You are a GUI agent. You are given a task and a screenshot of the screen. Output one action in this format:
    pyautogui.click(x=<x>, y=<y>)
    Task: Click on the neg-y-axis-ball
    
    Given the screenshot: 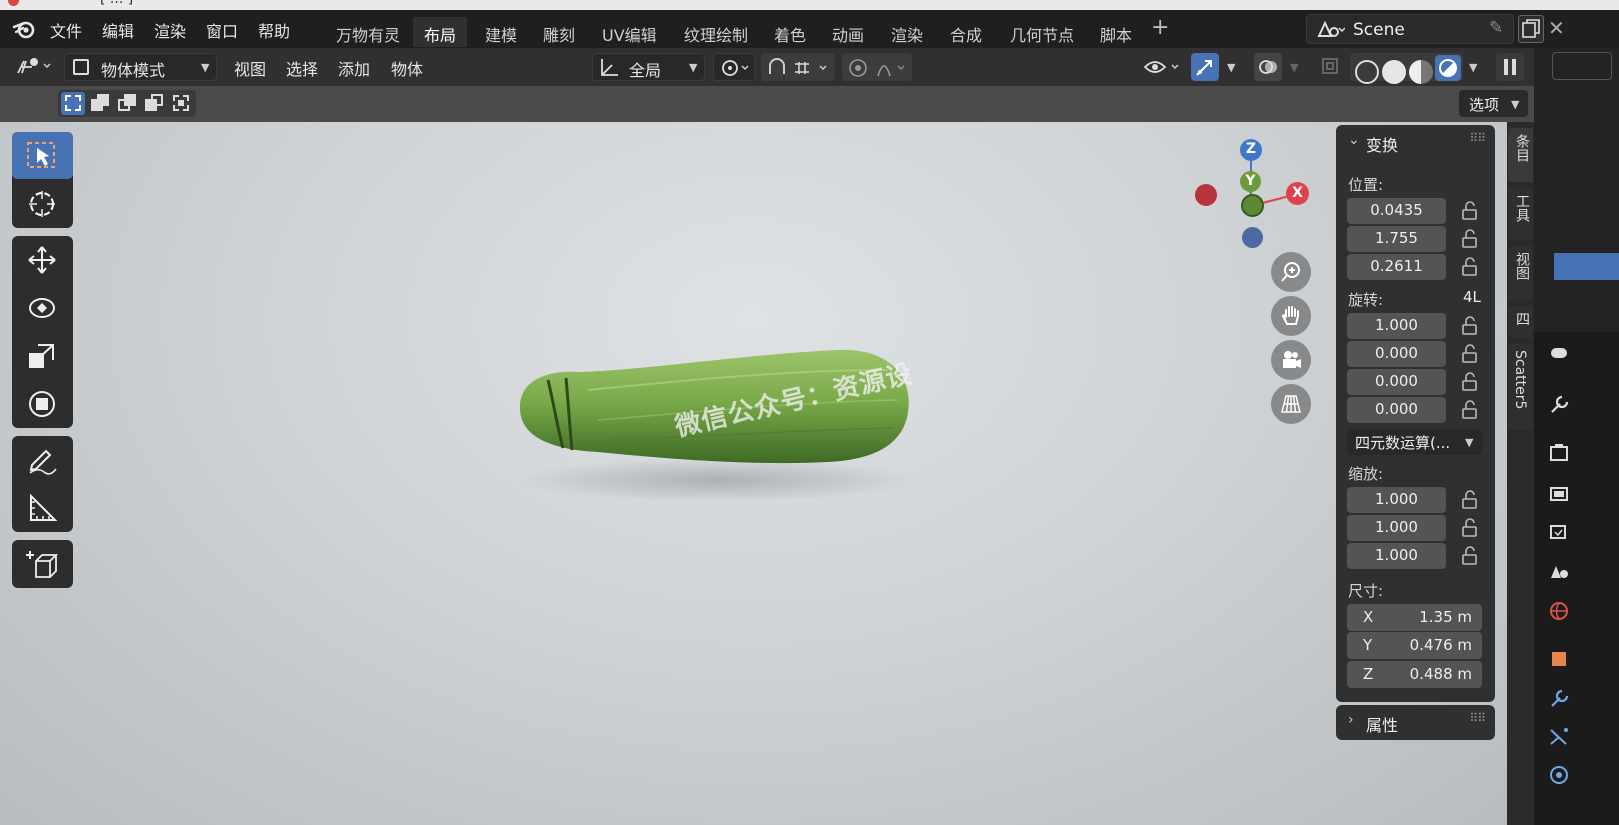 What is the action you would take?
    pyautogui.click(x=1252, y=205)
    